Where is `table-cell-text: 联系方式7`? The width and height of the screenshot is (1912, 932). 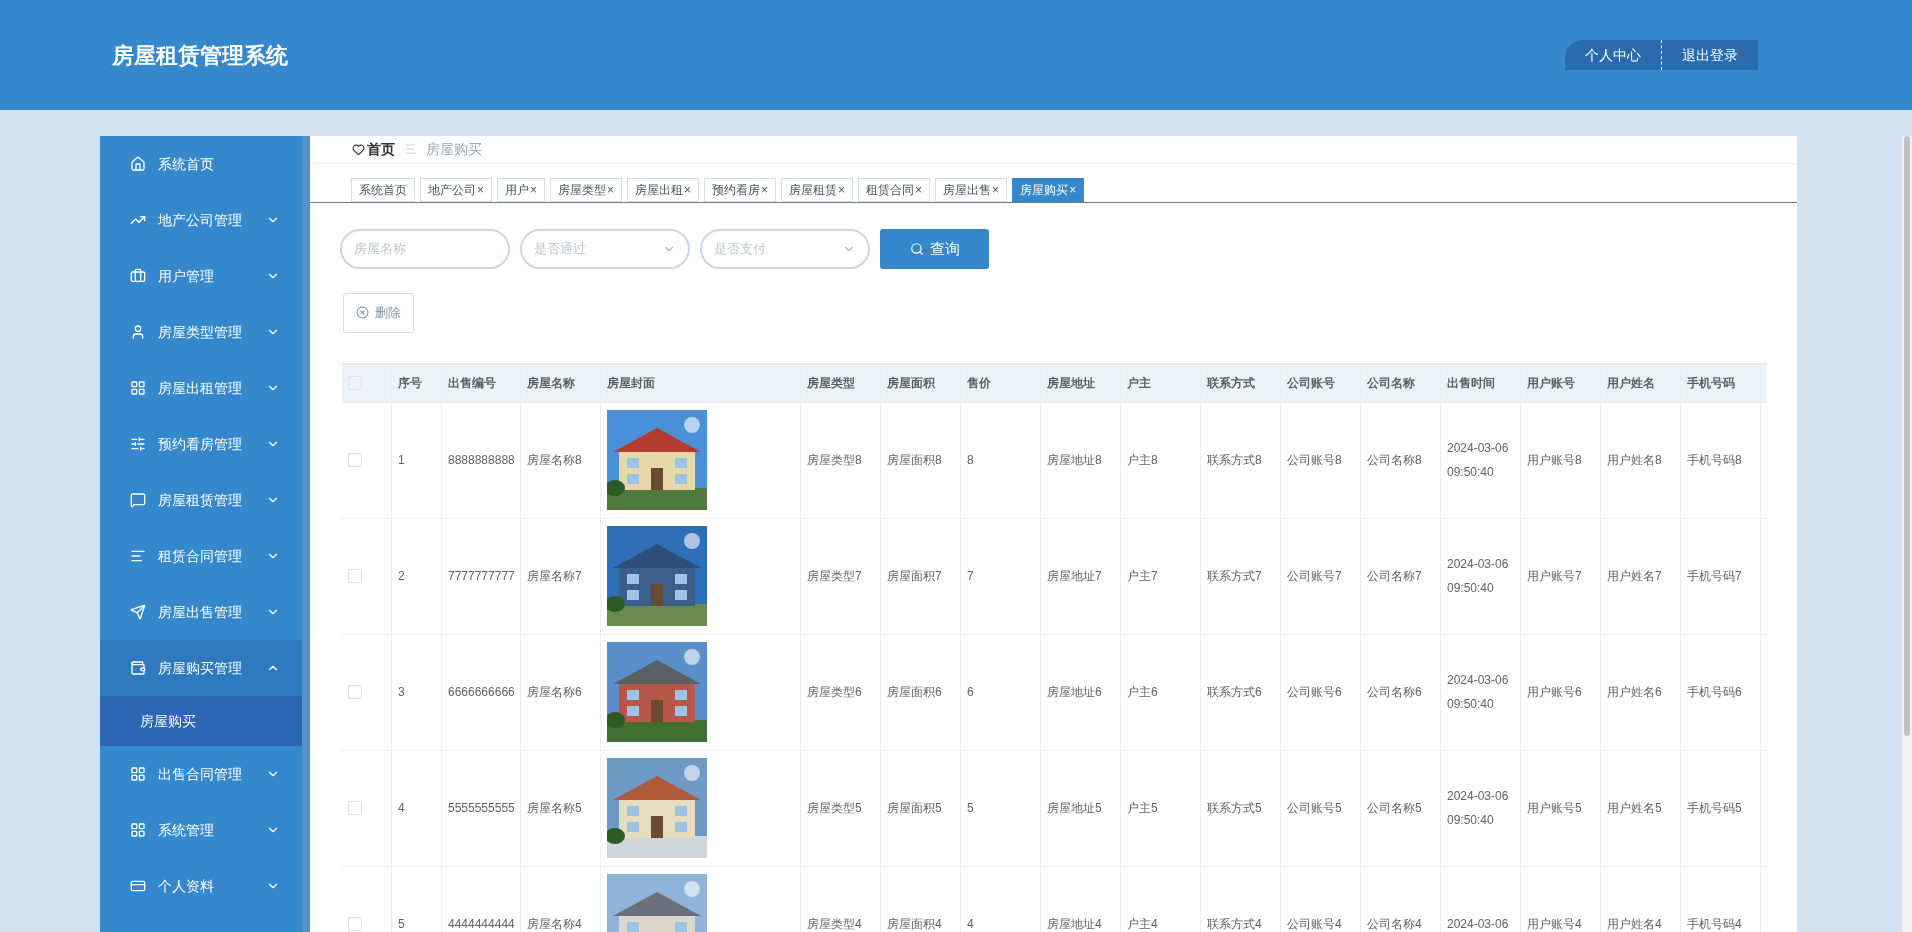 table-cell-text: 联系方式7 is located at coordinates (1234, 577).